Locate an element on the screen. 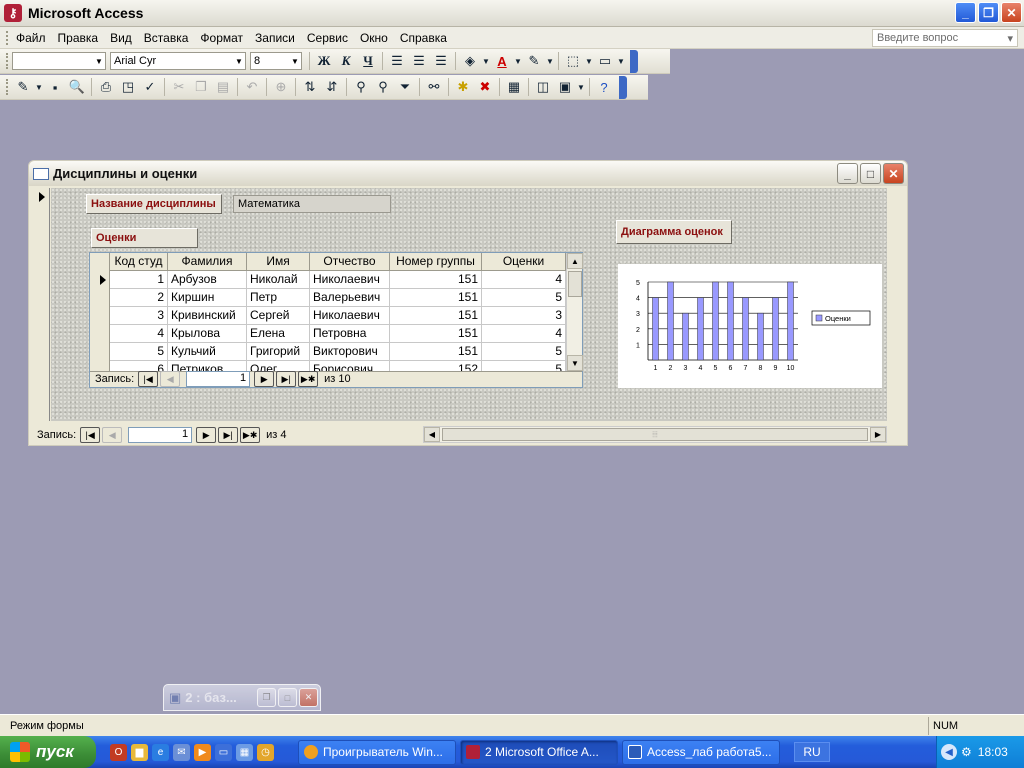 This screenshot has height=768, width=1024. table-row: 4 Крылова Елена Петровна 151 4 is located at coordinates (328, 334).